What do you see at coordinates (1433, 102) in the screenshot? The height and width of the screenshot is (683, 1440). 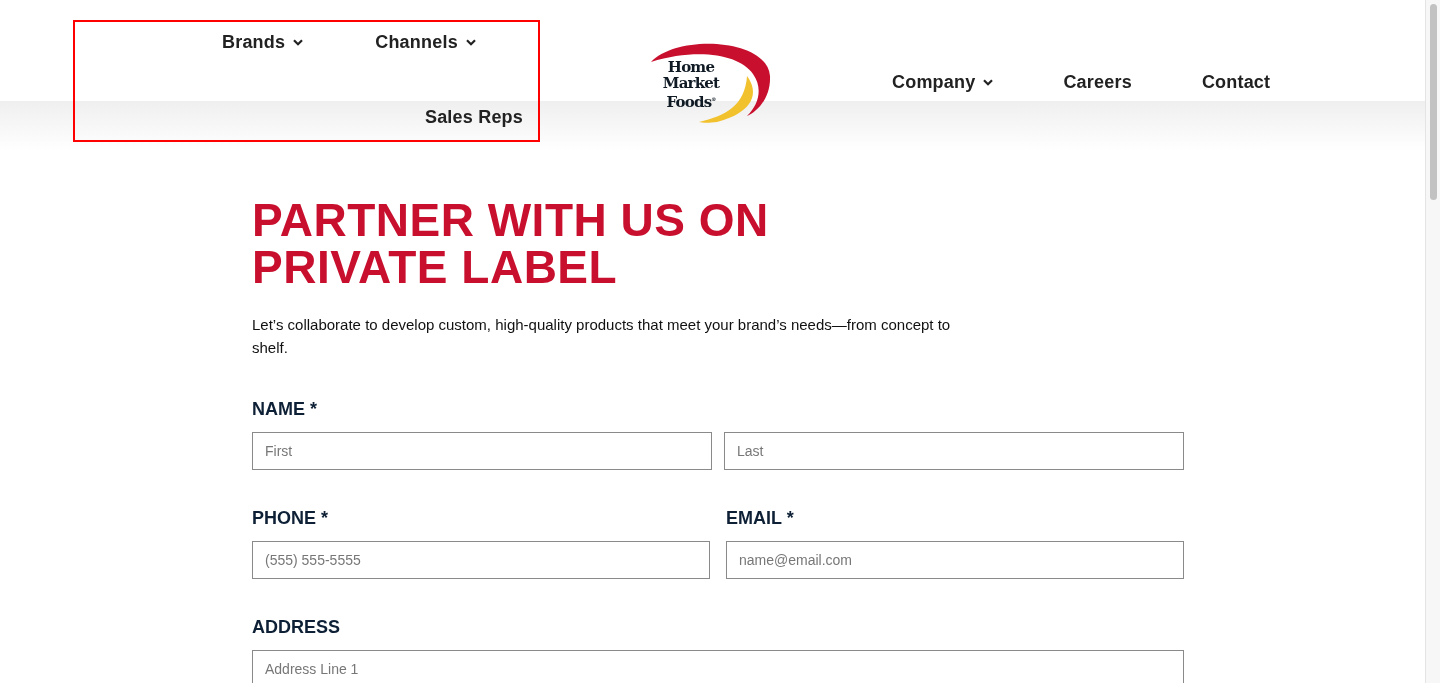 I see `scrollbar-thumb` at bounding box center [1433, 102].